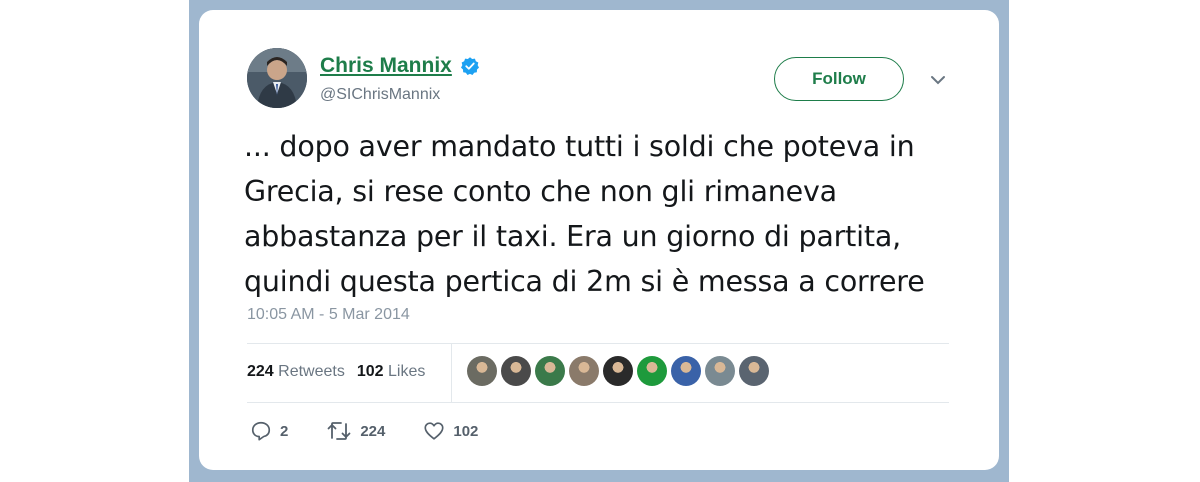 The height and width of the screenshot is (482, 1200). Describe the element at coordinates (261, 431) in the screenshot. I see `reply-icon` at that location.